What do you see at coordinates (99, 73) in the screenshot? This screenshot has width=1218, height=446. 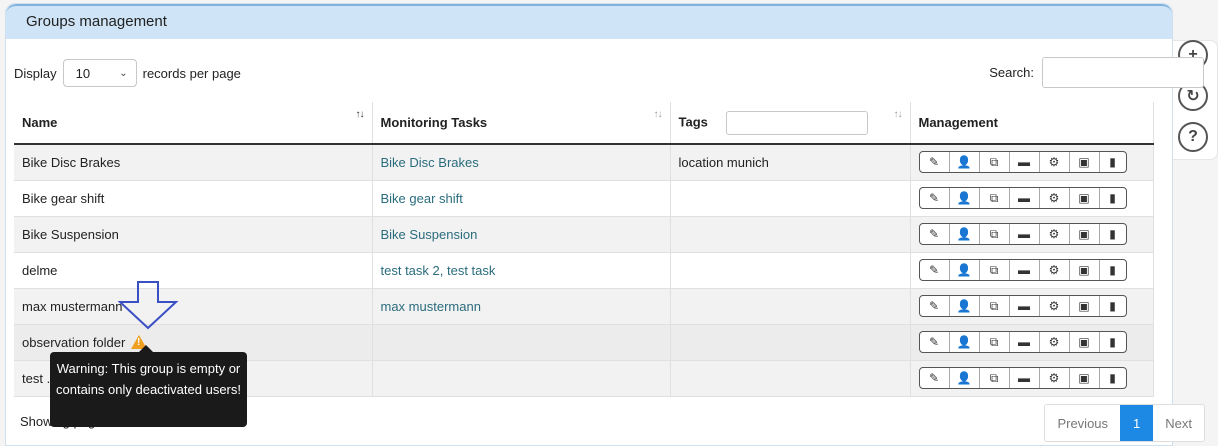 I see `page-size-select: 10 ⌄` at bounding box center [99, 73].